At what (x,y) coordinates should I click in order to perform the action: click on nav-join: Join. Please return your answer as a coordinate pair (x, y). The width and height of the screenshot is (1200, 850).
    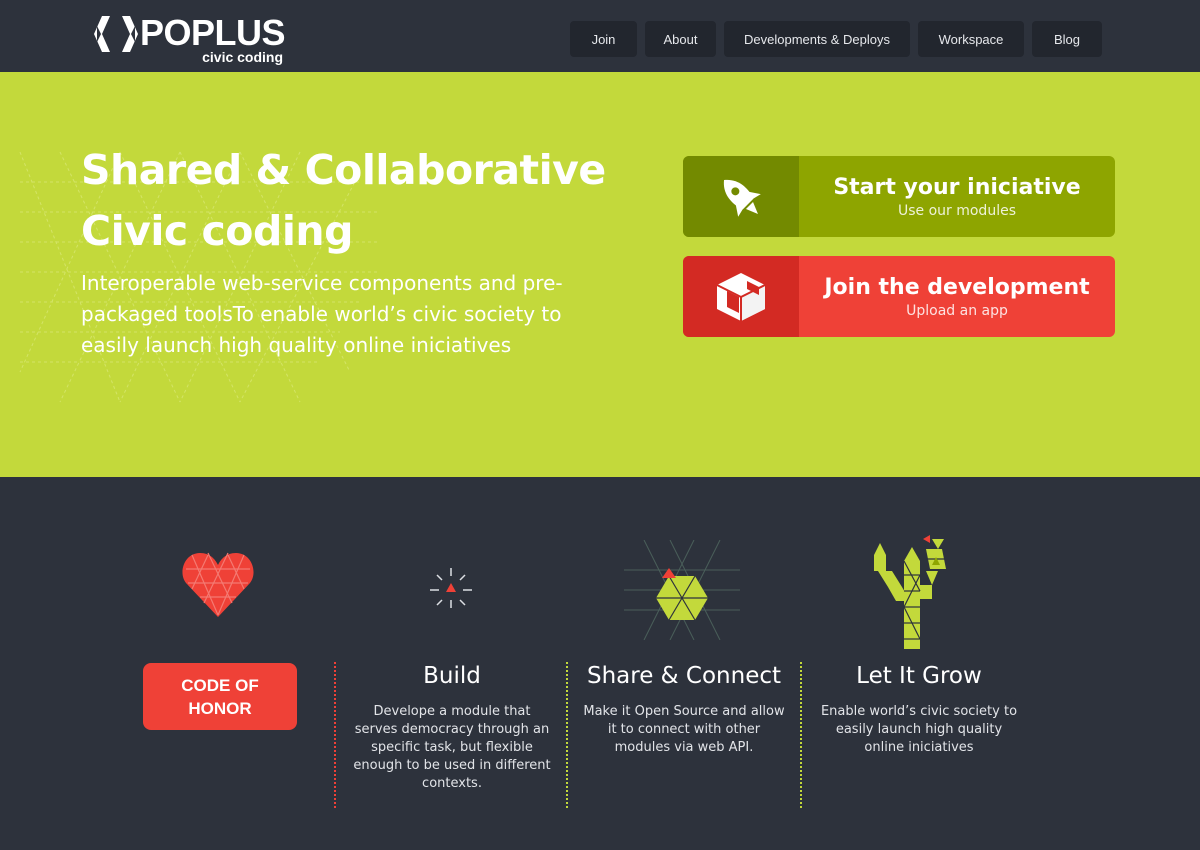
    Looking at the image, I should click on (603, 39).